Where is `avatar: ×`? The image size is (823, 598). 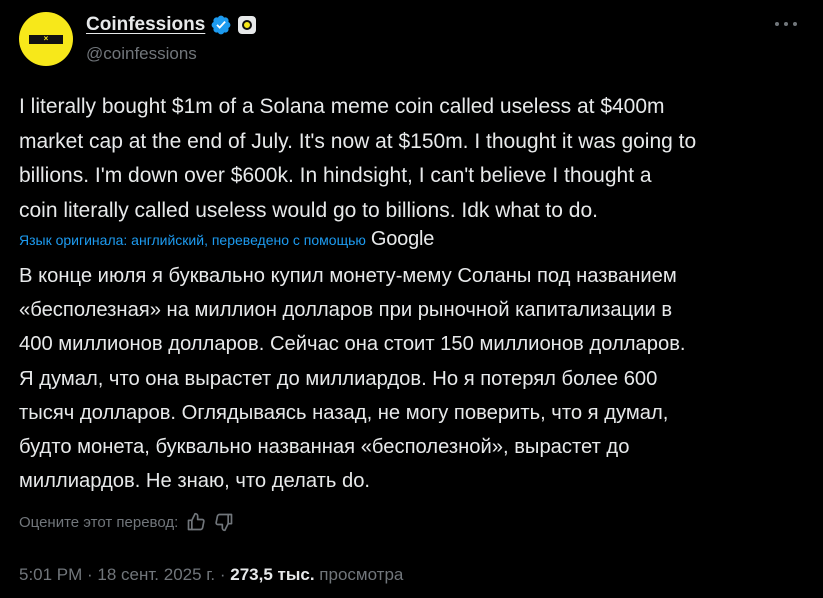
avatar: × is located at coordinates (46, 39).